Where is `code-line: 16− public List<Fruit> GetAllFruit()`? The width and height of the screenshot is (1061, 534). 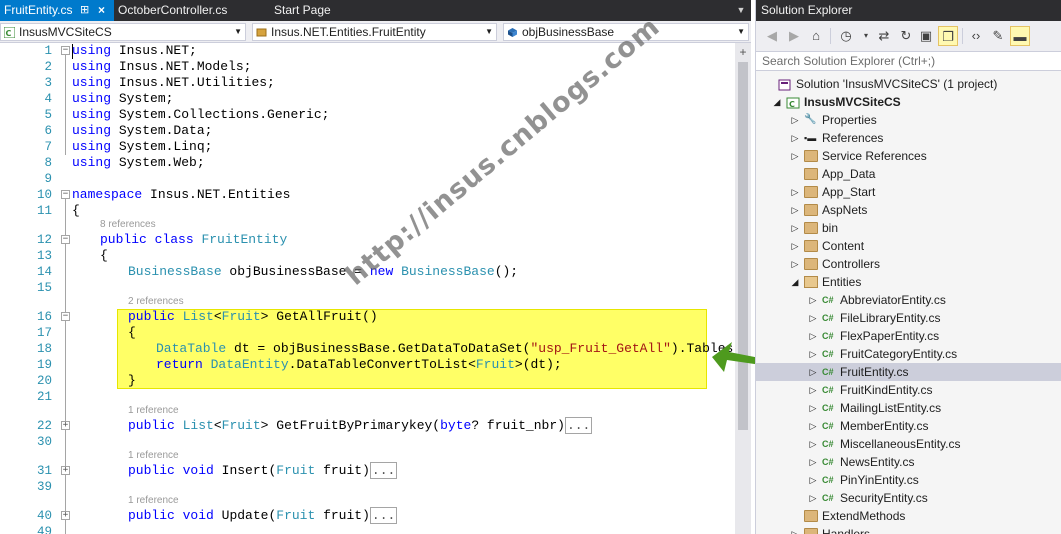
code-line: 16− public List<Fruit> GetAllFruit() is located at coordinates (367, 317).